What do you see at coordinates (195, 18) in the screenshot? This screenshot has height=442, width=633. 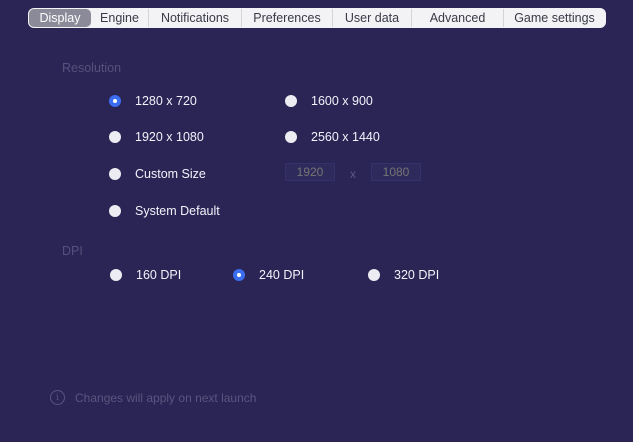 I see `tab-notifications: Notifications` at bounding box center [195, 18].